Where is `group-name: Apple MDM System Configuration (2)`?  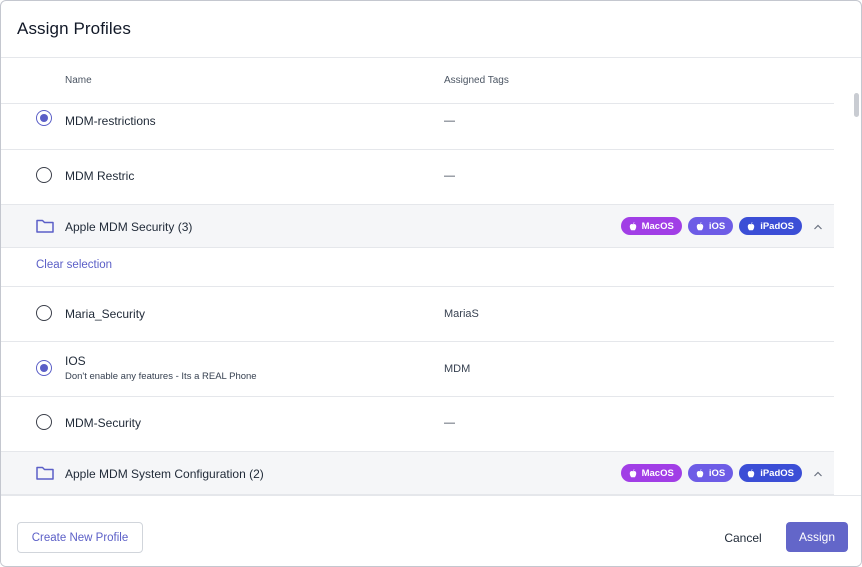
group-name: Apple MDM System Configuration (2) is located at coordinates (164, 474).